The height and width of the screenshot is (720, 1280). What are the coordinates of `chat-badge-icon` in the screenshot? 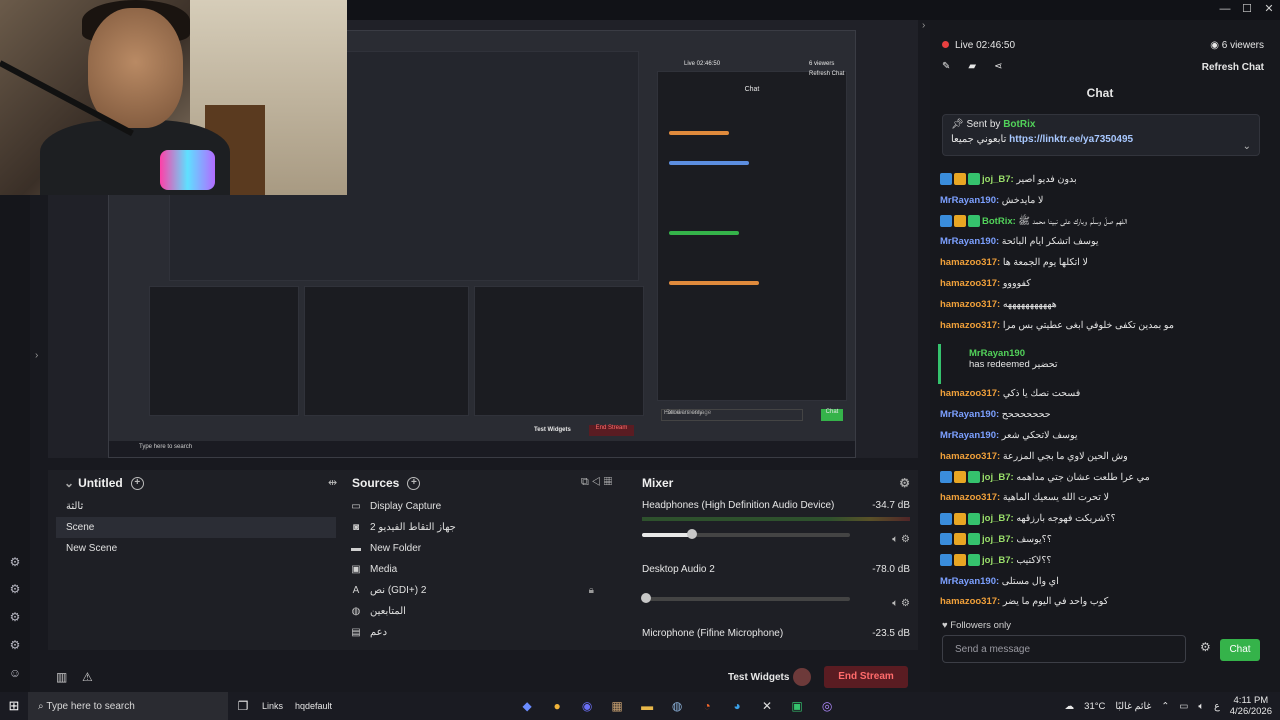 It's located at (960, 179).